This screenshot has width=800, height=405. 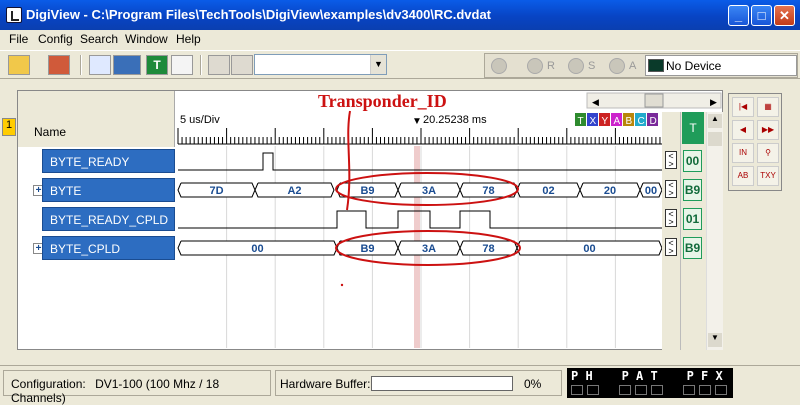 What do you see at coordinates (581, 121) in the screenshot?
I see `trigger-marker-label: T` at bounding box center [581, 121].